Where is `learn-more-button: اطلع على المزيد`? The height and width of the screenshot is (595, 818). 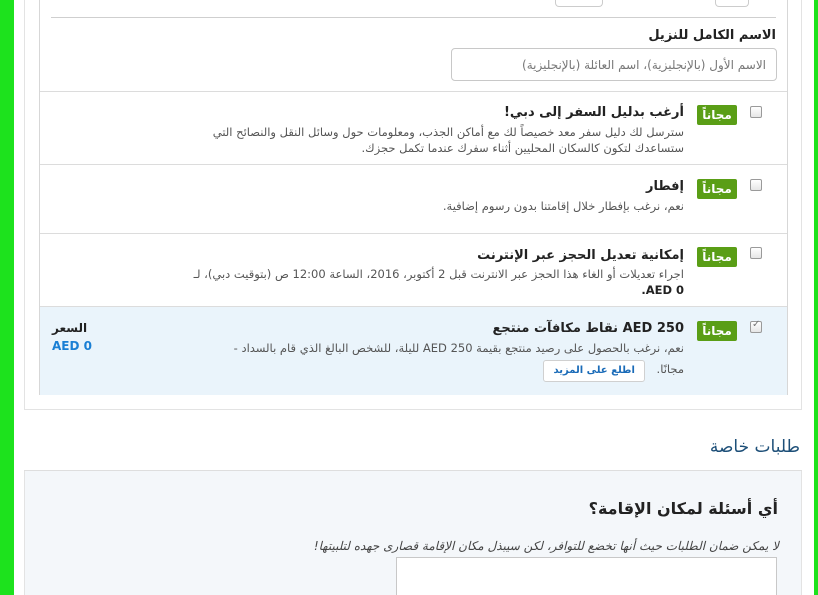 learn-more-button: اطلع على المزيد is located at coordinates (594, 371).